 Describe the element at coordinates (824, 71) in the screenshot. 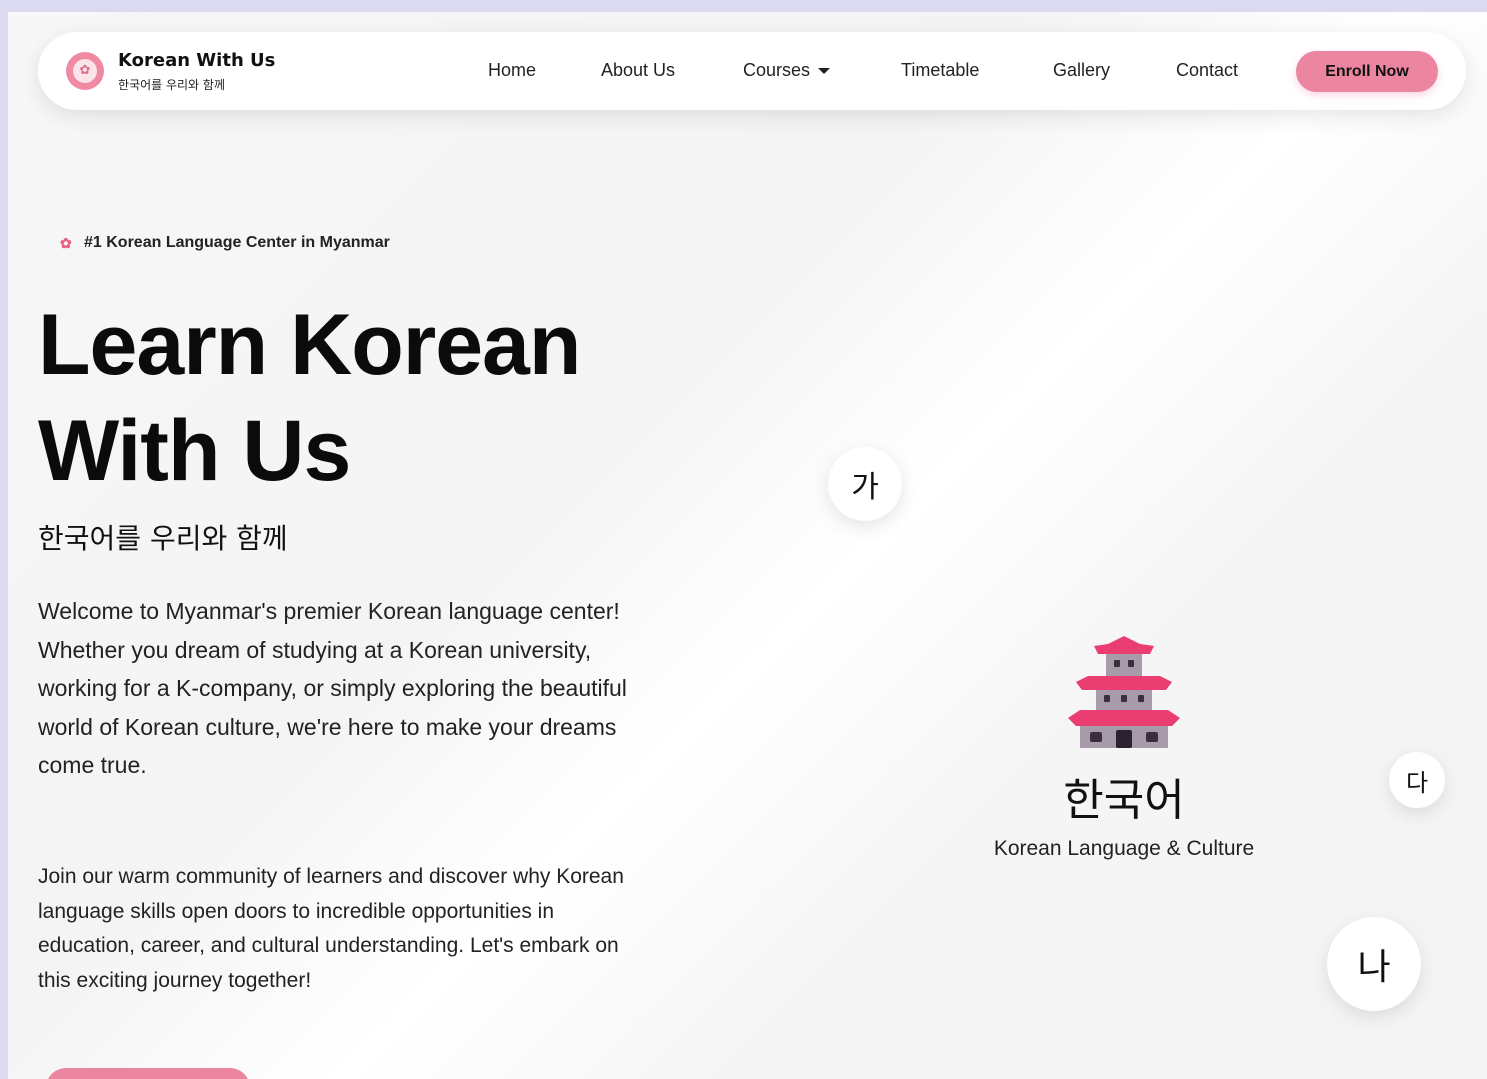

I see `chevron-down-icon` at that location.